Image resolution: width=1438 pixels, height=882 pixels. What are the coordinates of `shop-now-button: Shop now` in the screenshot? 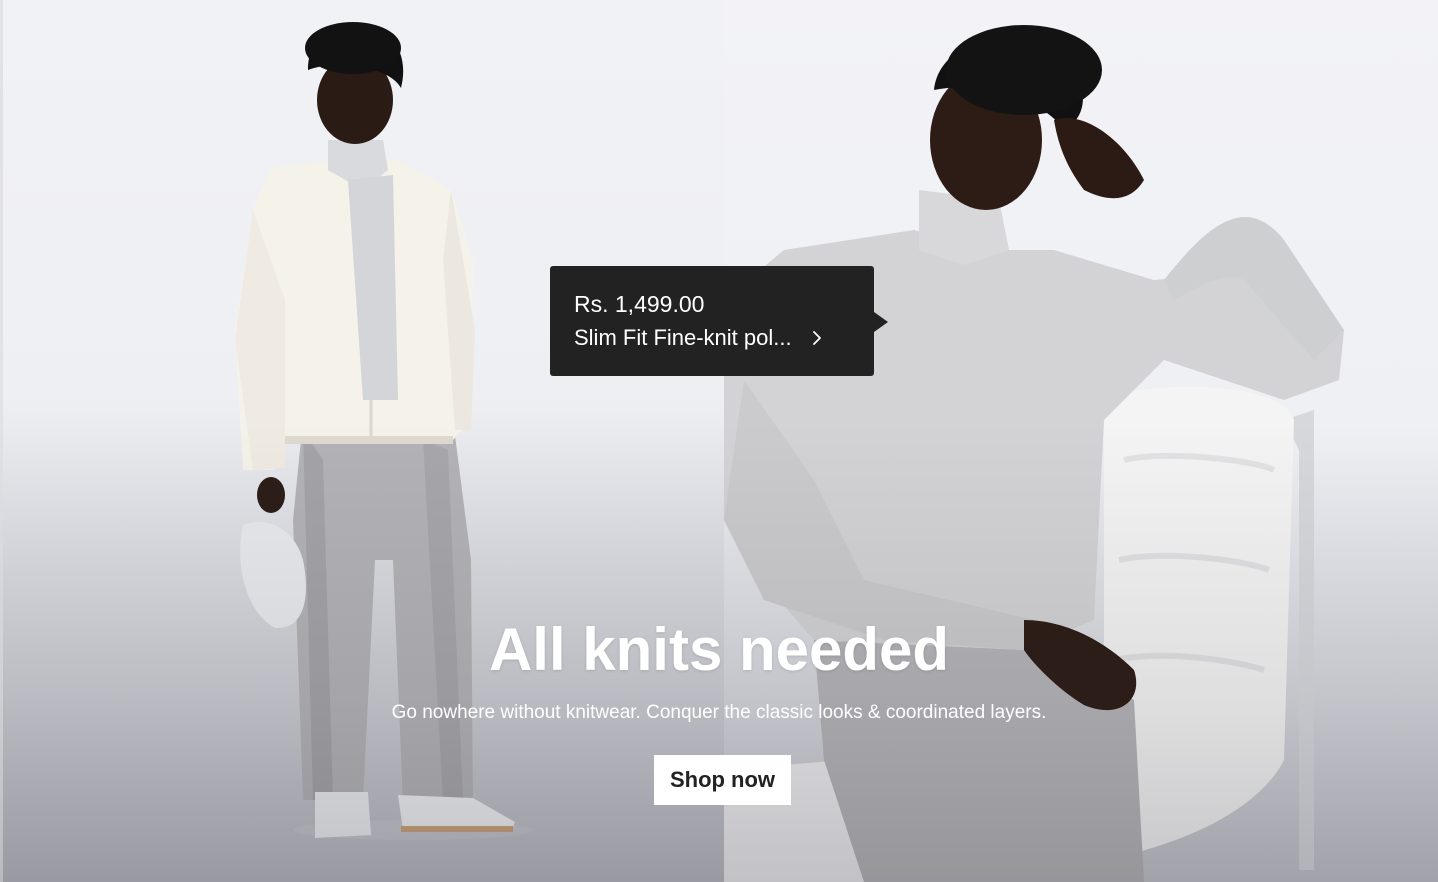 It's located at (722, 780).